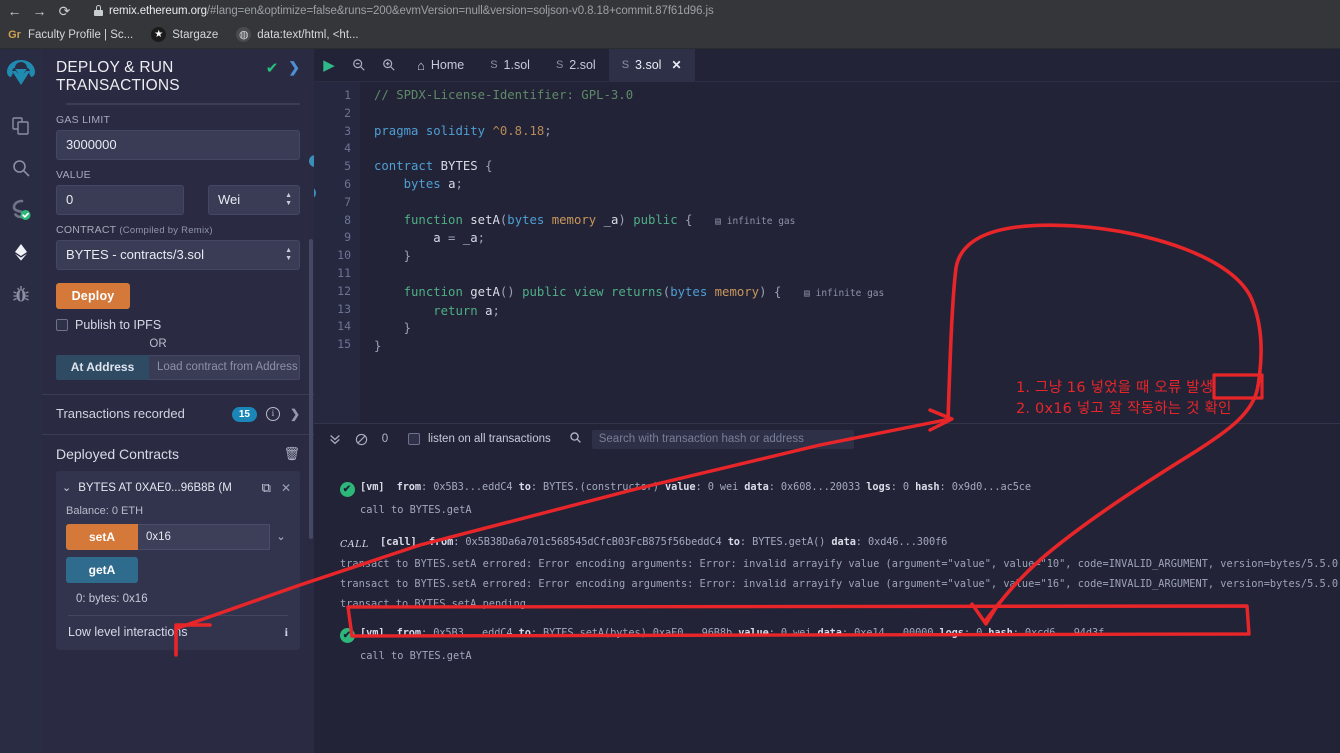 This screenshot has height=753, width=1340. Describe the element at coordinates (722, 439) in the screenshot. I see `terminal-search-input: Search with transaction hash or address` at that location.